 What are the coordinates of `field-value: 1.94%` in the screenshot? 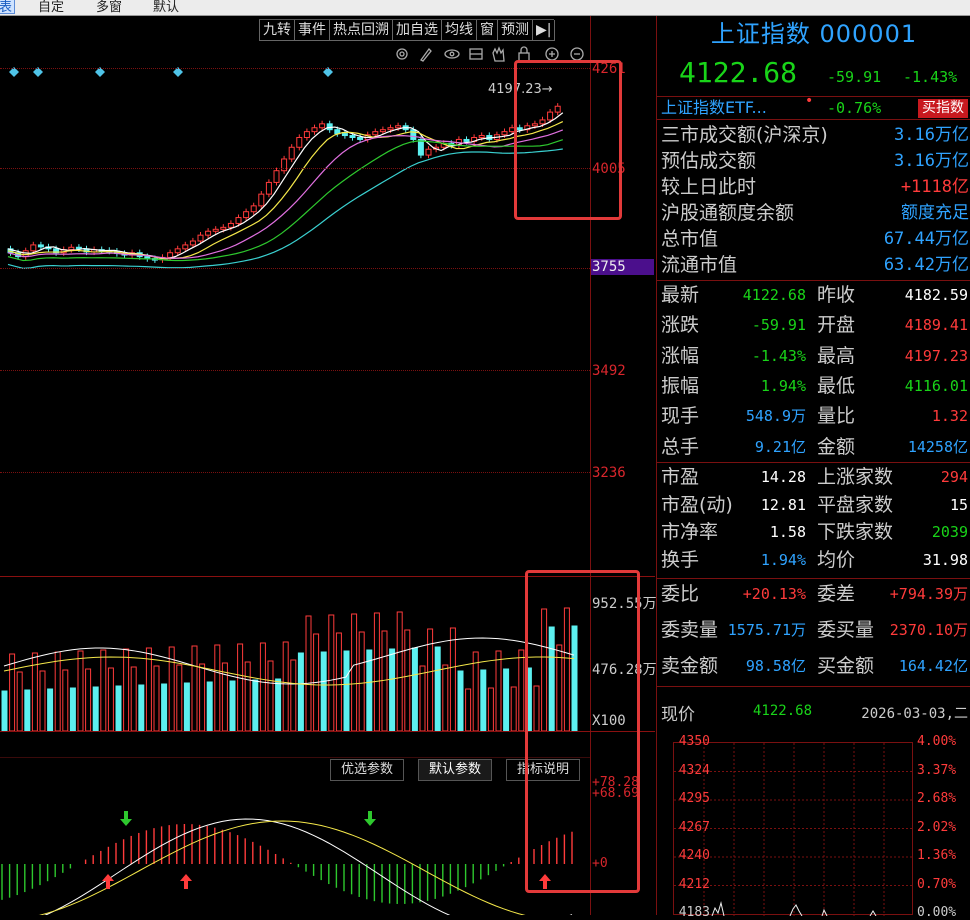 It's located at (783, 559).